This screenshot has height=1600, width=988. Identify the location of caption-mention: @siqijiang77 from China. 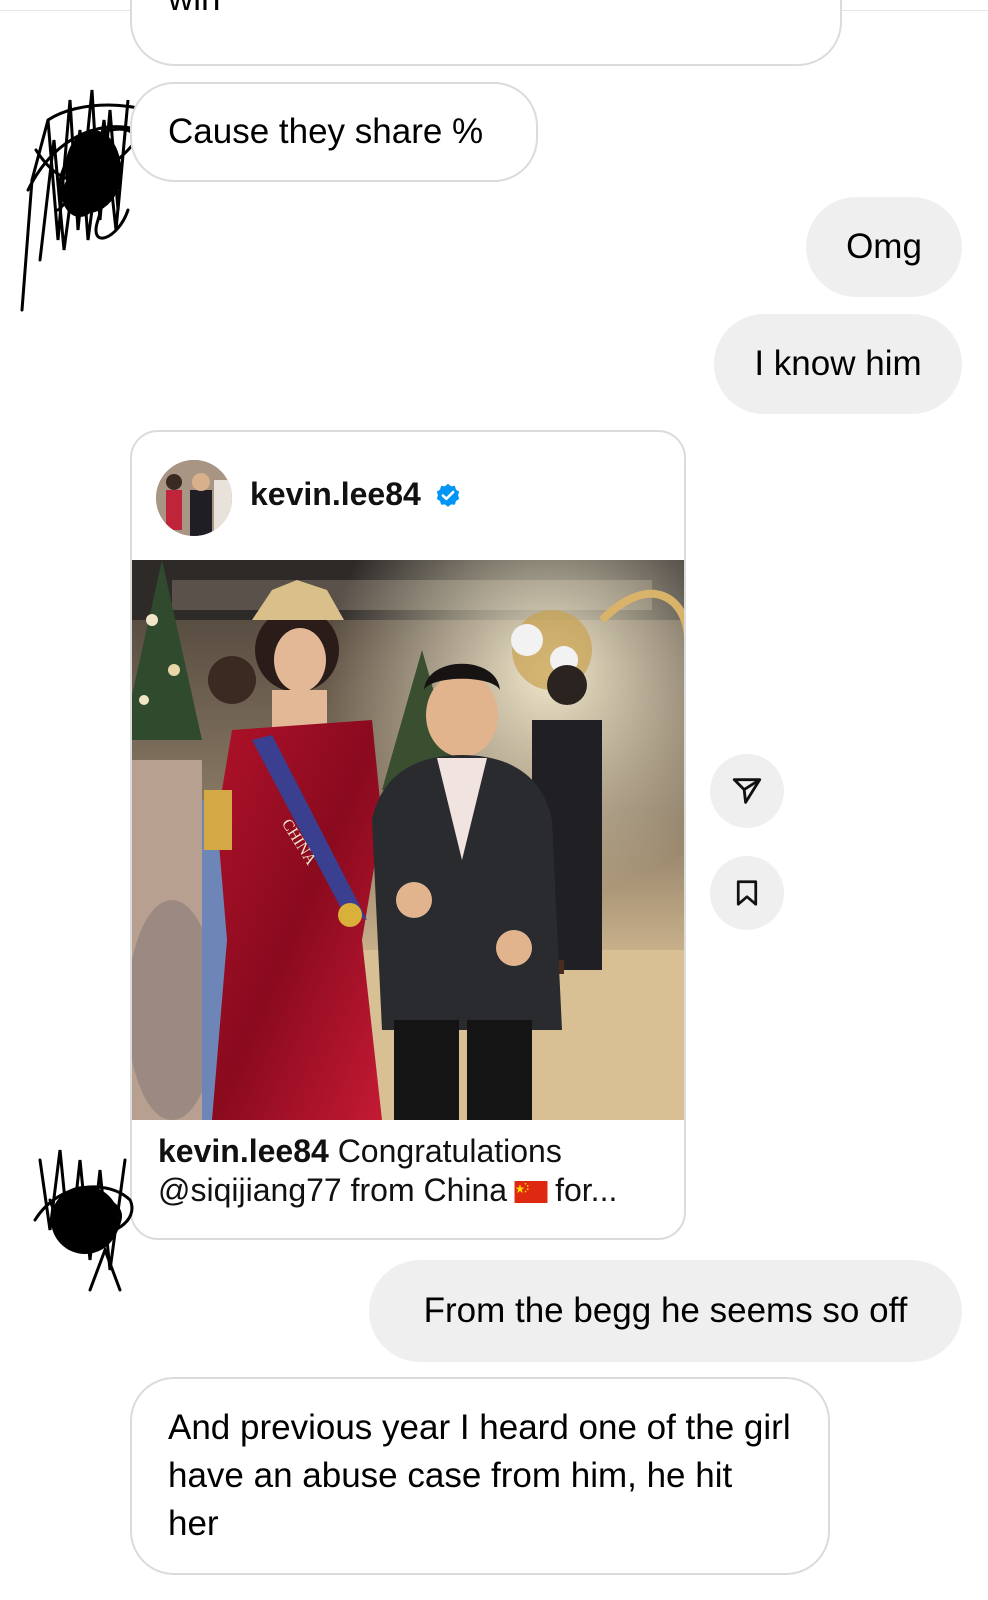
(332, 1190).